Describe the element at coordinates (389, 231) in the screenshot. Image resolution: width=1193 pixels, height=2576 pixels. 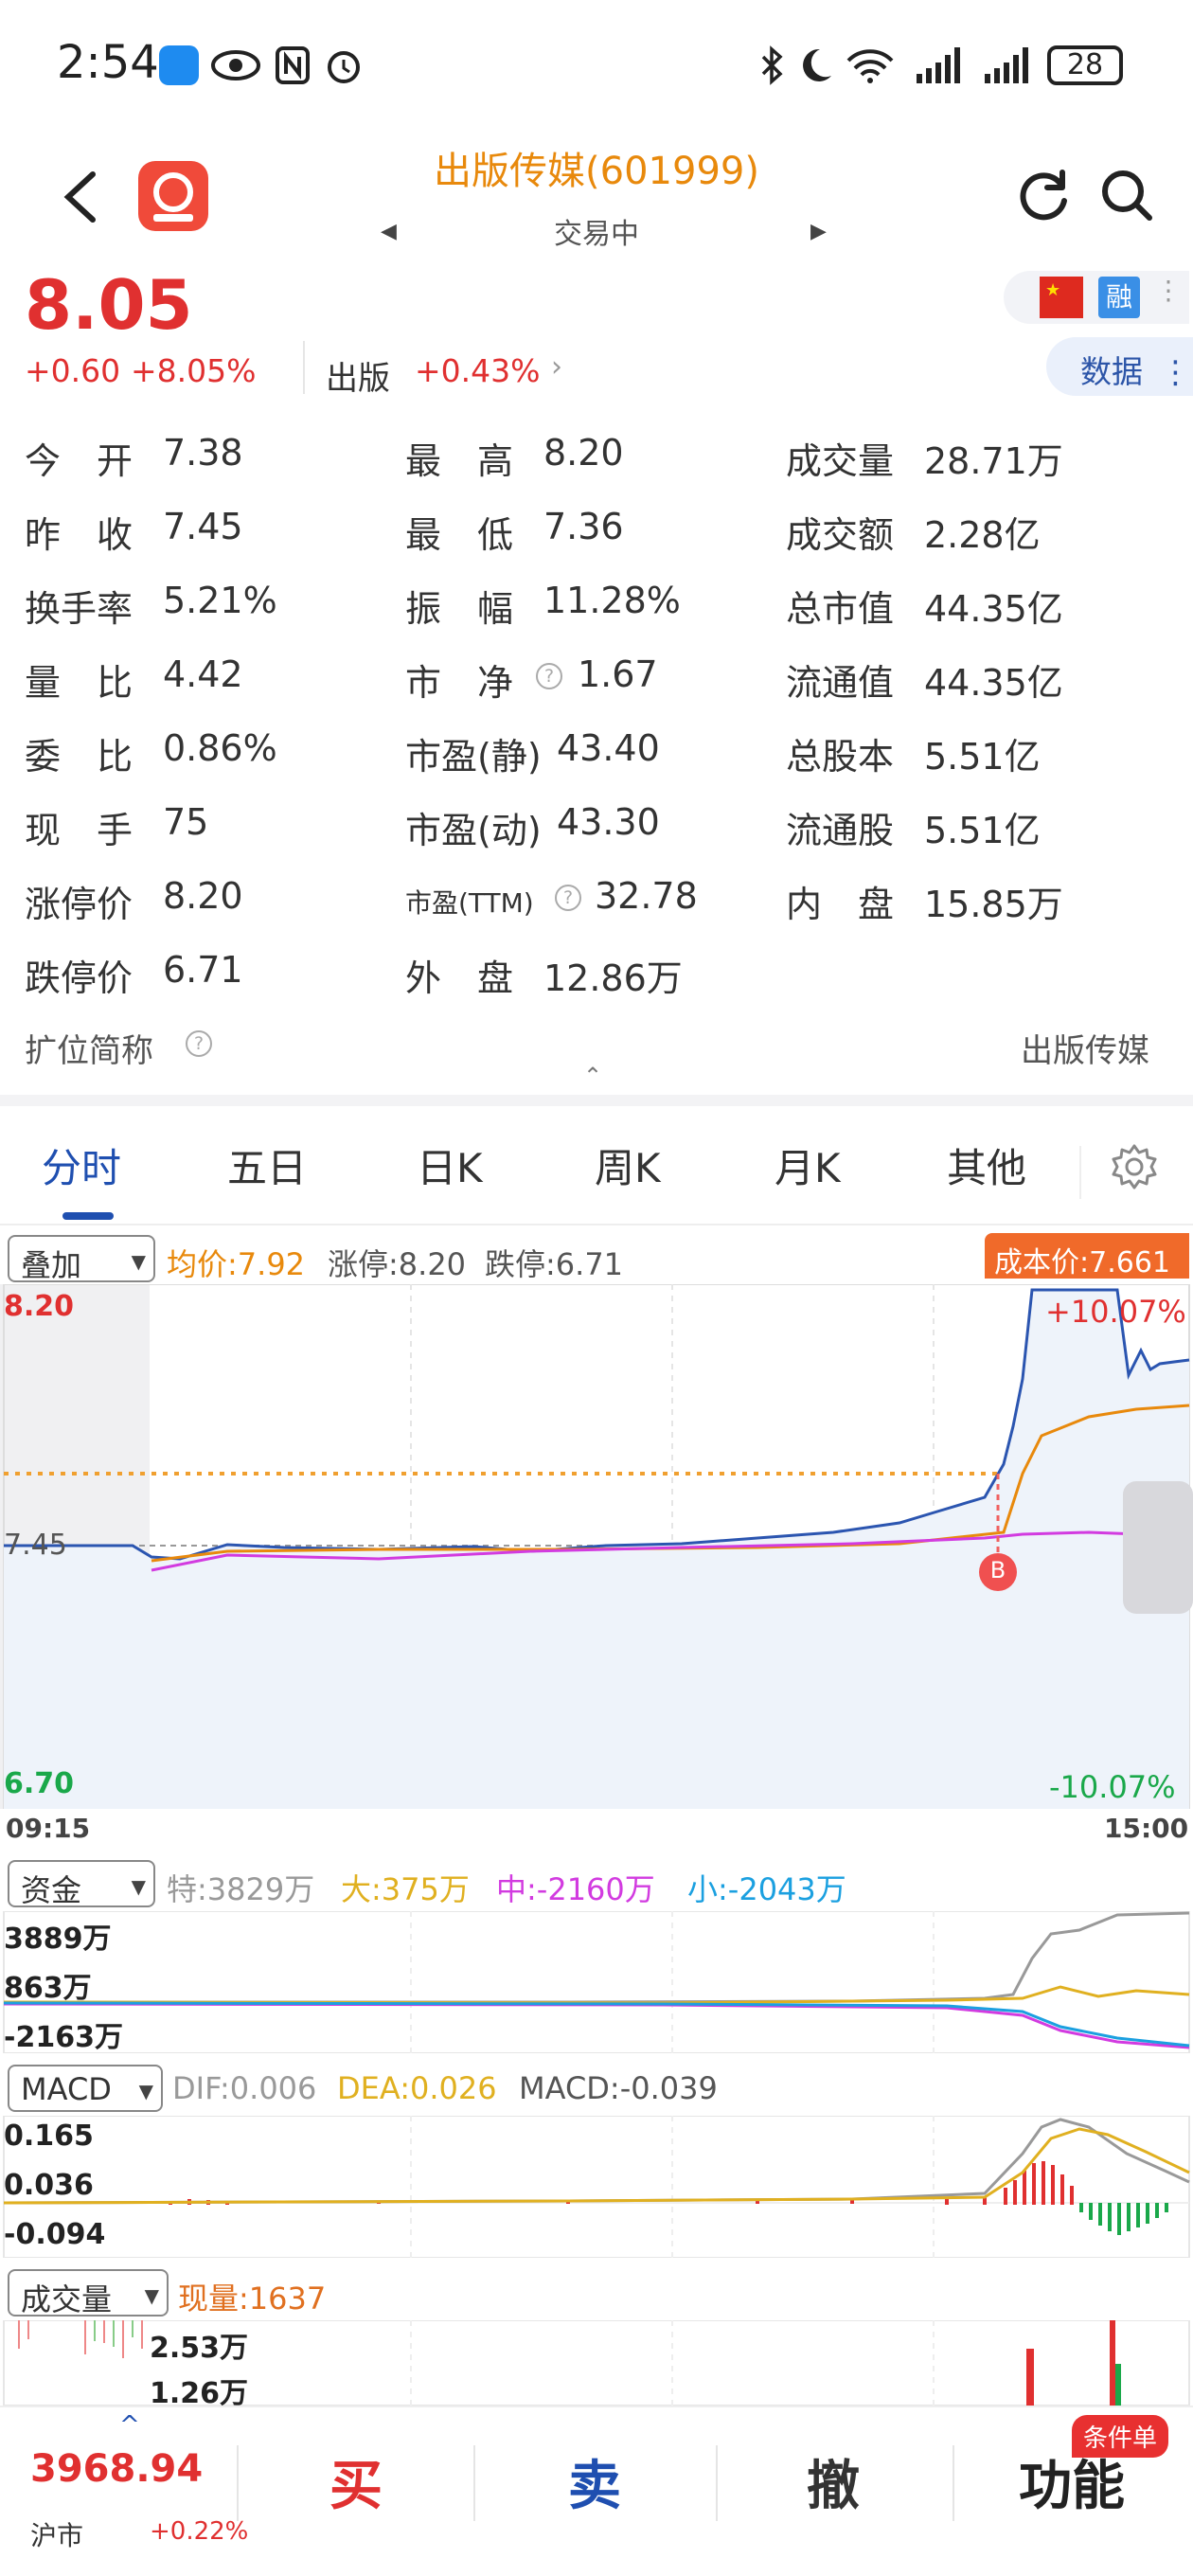
I see `prev-stock-arrow-icon: ◀` at that location.